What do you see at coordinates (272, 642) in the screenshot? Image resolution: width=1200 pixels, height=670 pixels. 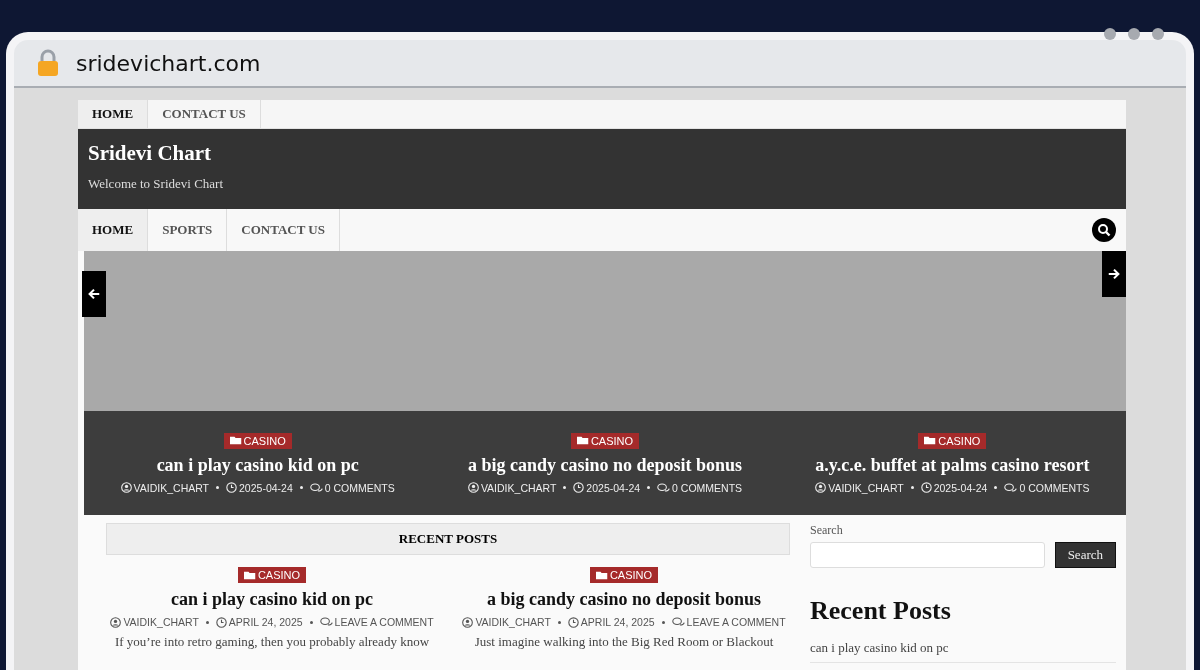 I see `post-excerpt: If you’re into retro gaming, then you probably already know` at bounding box center [272, 642].